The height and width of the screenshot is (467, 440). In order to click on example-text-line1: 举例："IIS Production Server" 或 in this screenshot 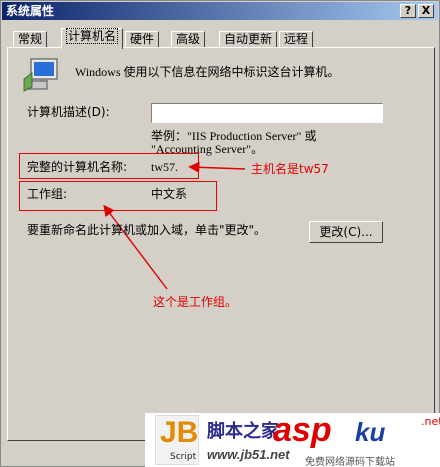, I will do `click(234, 136)`.